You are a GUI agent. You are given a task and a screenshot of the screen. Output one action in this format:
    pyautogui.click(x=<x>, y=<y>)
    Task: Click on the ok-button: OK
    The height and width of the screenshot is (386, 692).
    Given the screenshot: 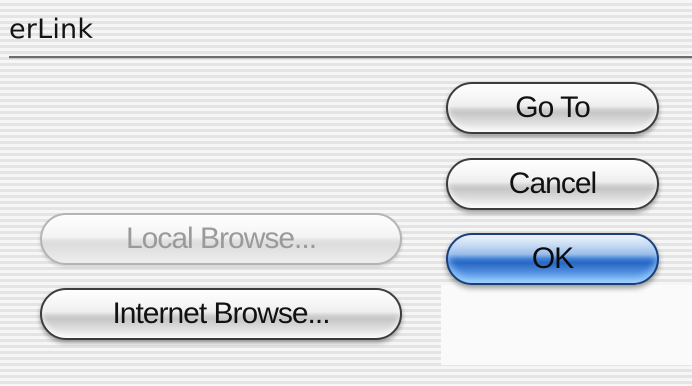 What is the action you would take?
    pyautogui.click(x=552, y=259)
    